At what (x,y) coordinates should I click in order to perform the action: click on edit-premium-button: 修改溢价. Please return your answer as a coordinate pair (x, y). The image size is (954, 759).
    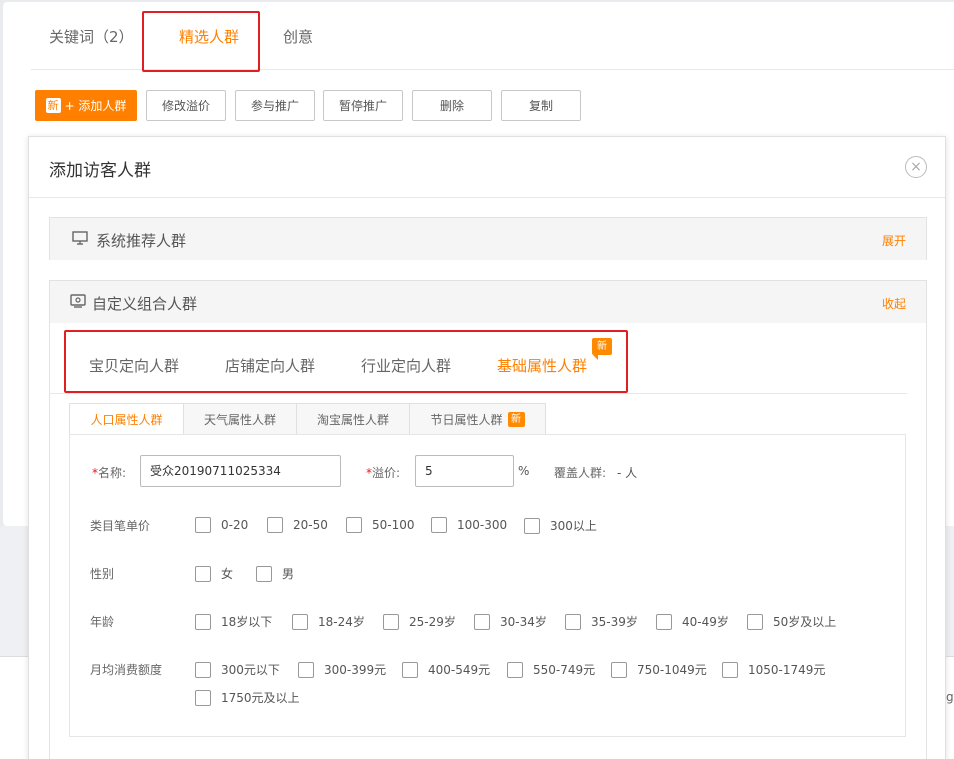
    Looking at the image, I should click on (186, 105).